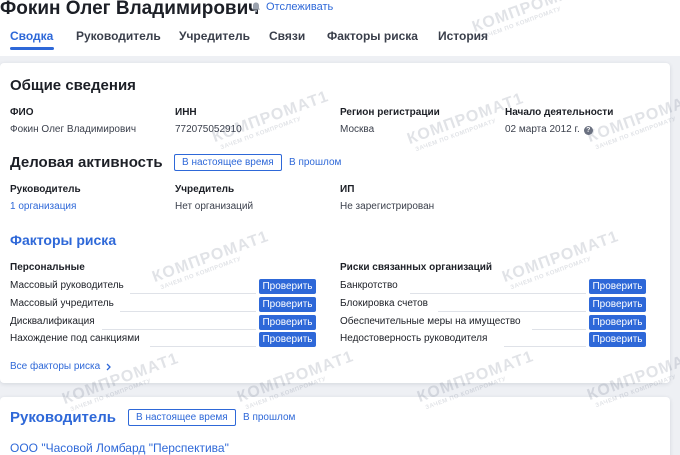 Image resolution: width=680 pixels, height=455 pixels. Describe the element at coordinates (256, 7) in the screenshot. I see `bell-icon` at that location.